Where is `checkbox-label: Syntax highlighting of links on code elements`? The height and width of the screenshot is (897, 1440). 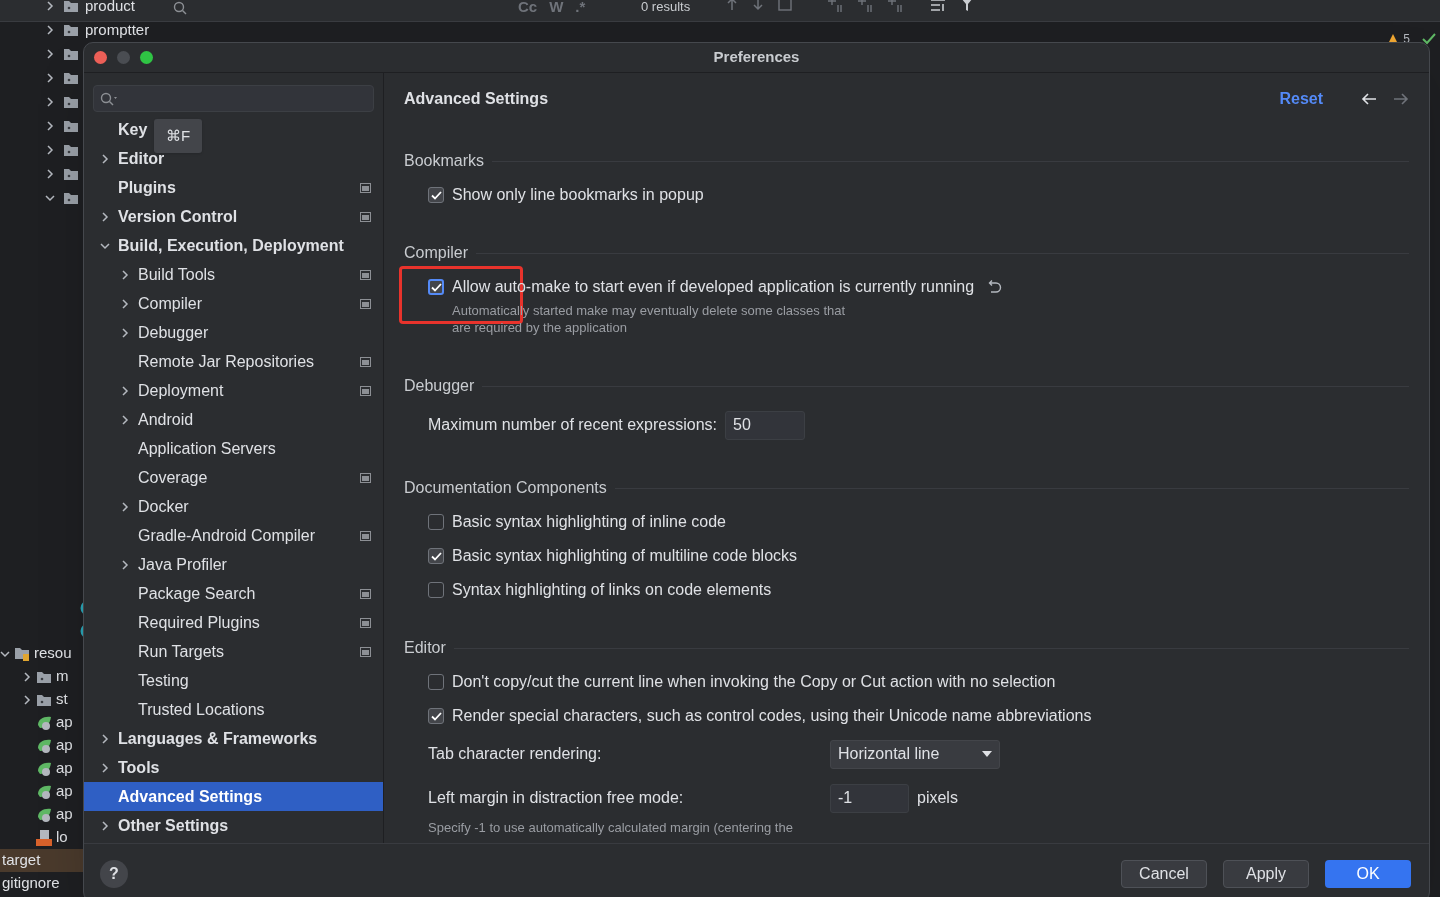 checkbox-label: Syntax highlighting of links on code elements is located at coordinates (612, 590).